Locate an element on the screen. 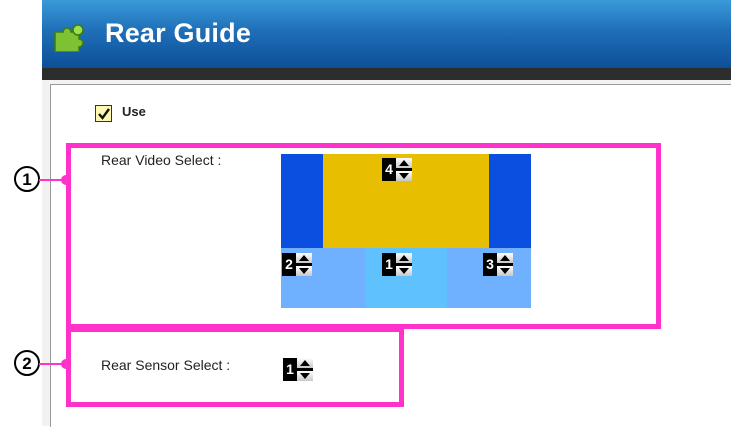 Image resolution: width=731 pixels, height=427 pixels. top-position-stepper: 4 is located at coordinates (397, 169).